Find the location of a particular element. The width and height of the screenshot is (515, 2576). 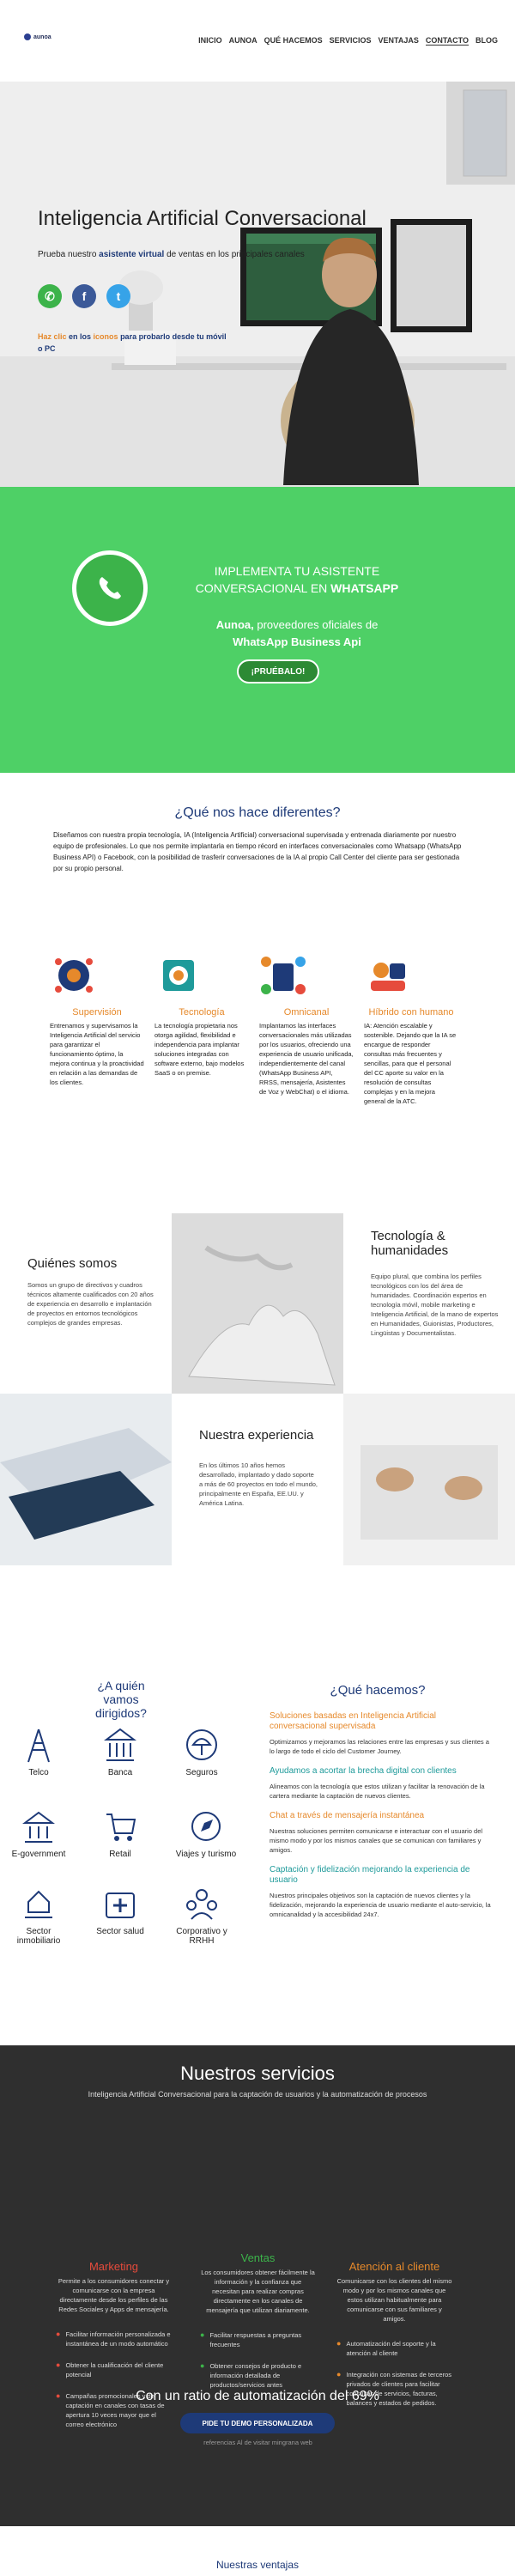

service-title: Marketing is located at coordinates (113, 2266).